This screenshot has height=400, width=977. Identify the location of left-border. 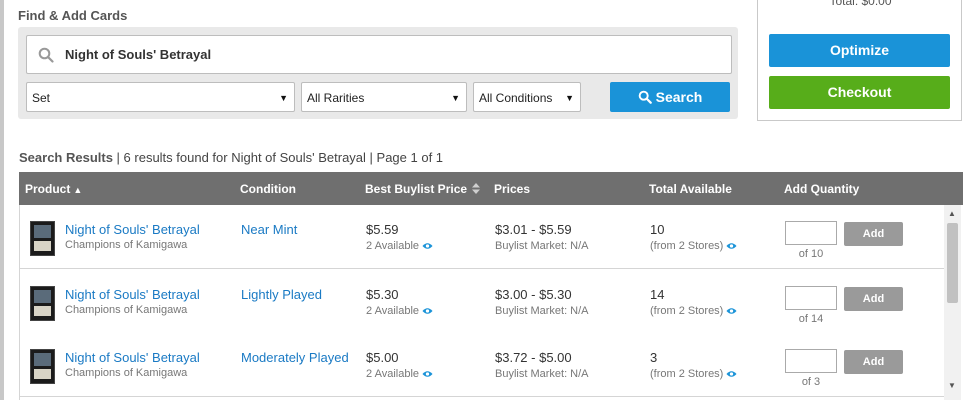
(2, 200).